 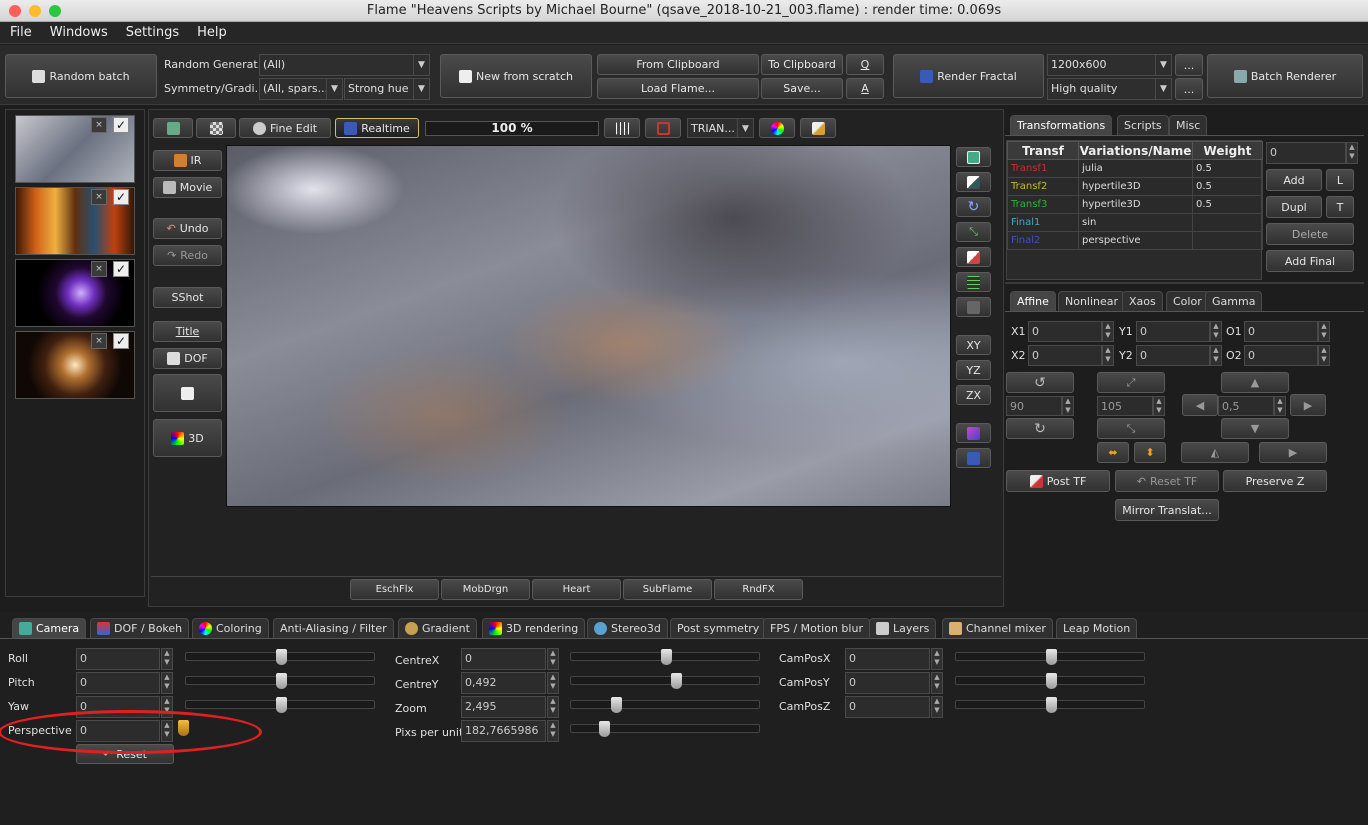 What do you see at coordinates (1050, 681) in the screenshot?
I see `camposy-slider` at bounding box center [1050, 681].